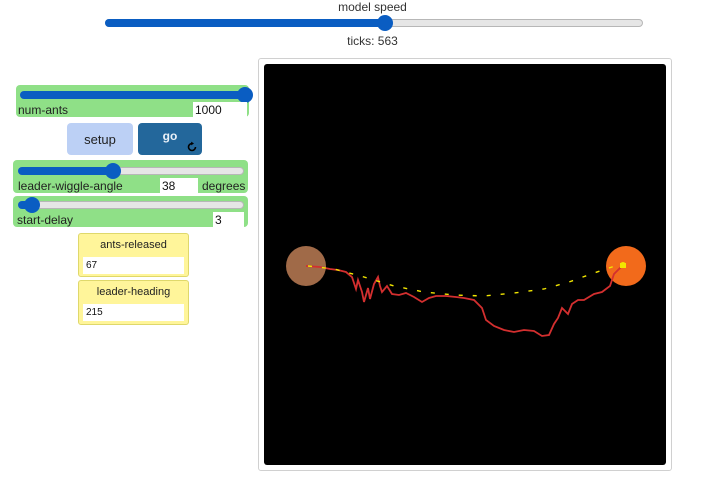 The image size is (715, 480). I want to click on leader-heading-value: 215, so click(133, 312).